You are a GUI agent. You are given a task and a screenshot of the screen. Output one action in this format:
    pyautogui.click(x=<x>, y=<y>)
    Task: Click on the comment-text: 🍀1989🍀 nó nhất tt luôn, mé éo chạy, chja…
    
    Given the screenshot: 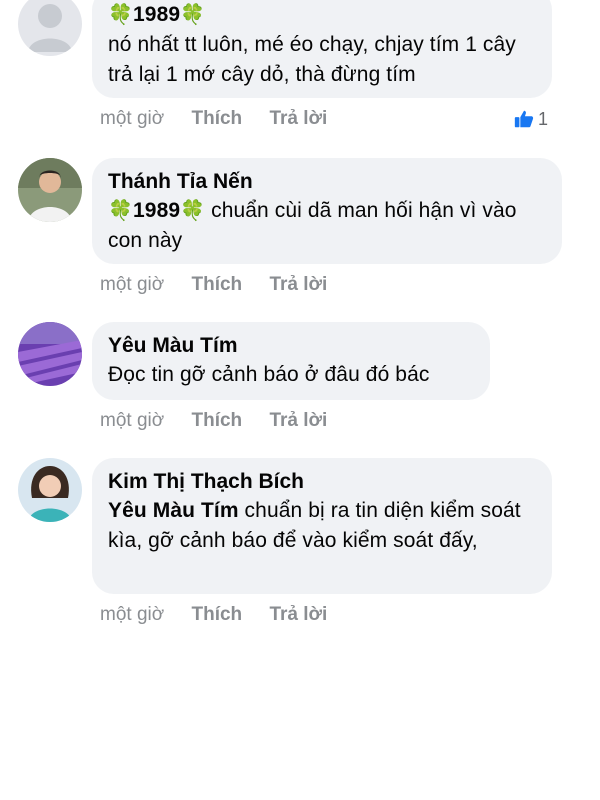 What is the action you would take?
    pyautogui.click(x=312, y=44)
    